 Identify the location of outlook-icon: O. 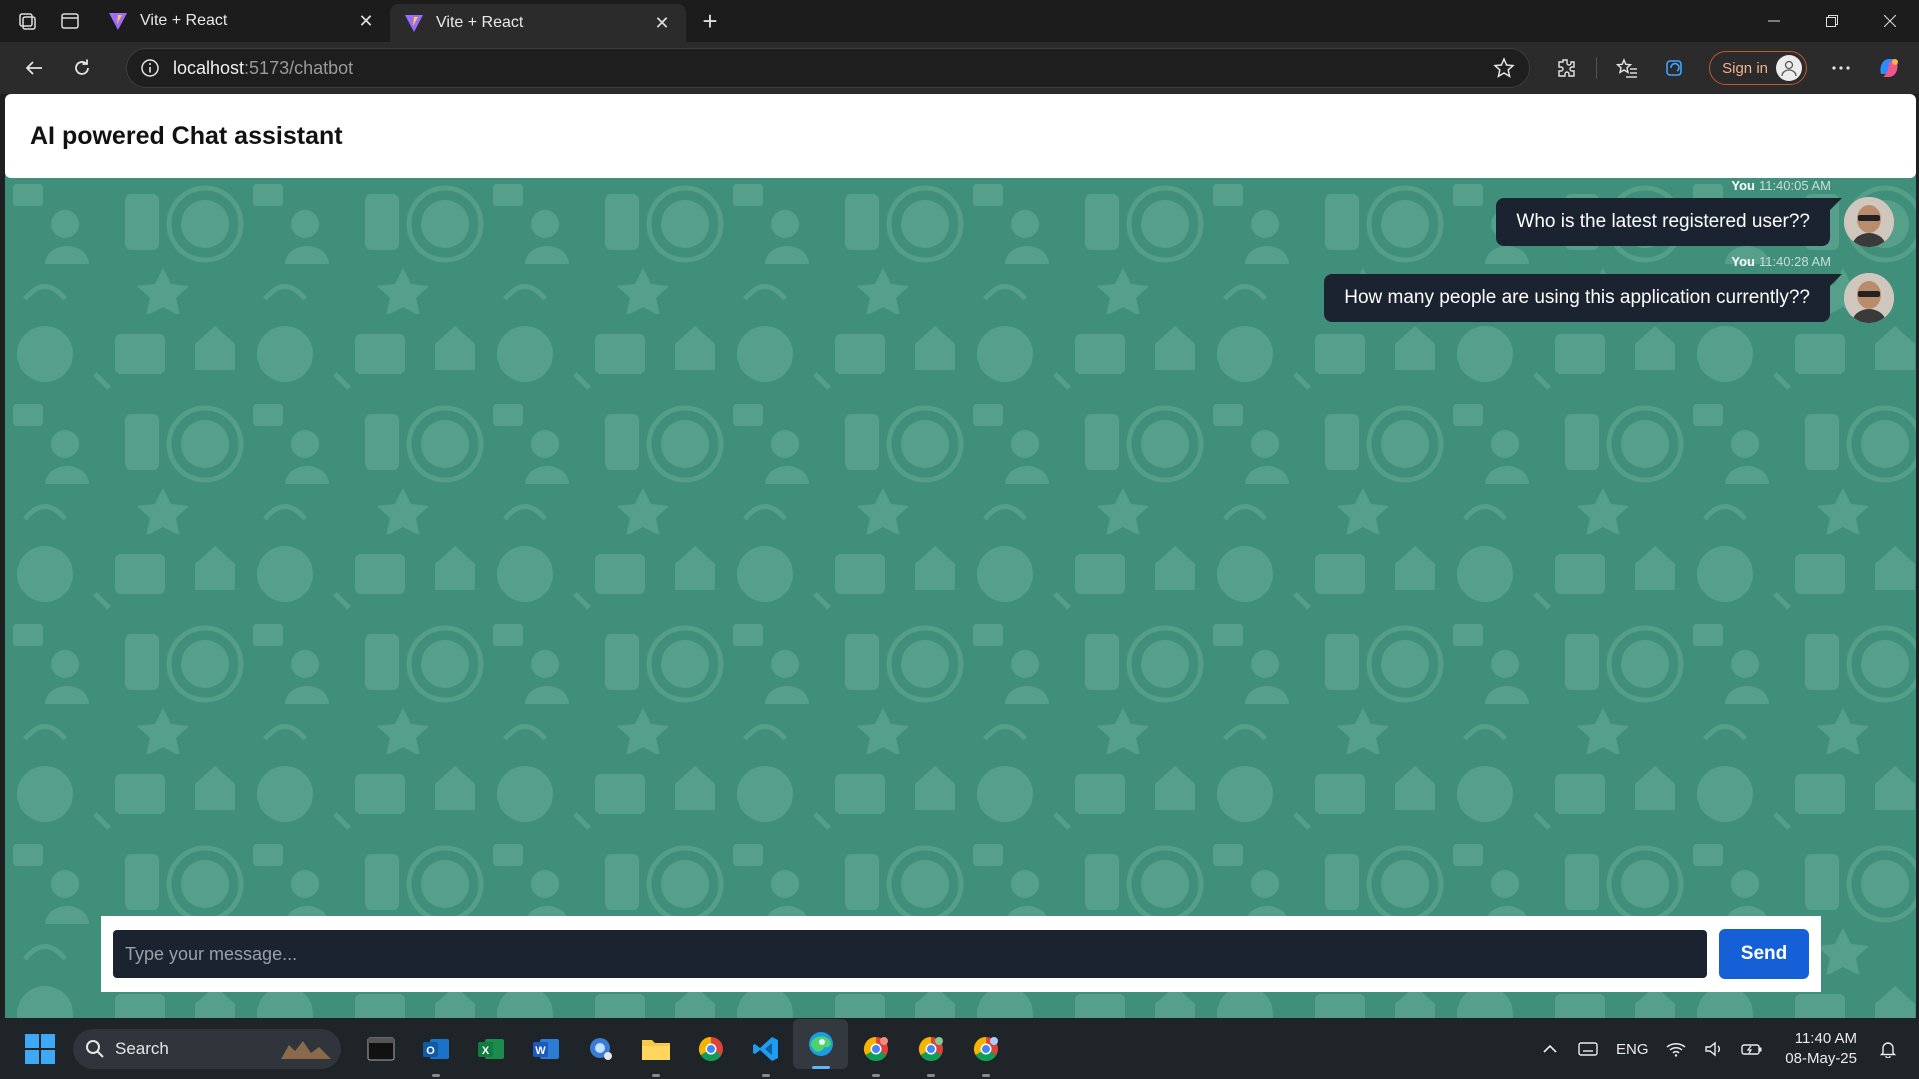
(435, 1049).